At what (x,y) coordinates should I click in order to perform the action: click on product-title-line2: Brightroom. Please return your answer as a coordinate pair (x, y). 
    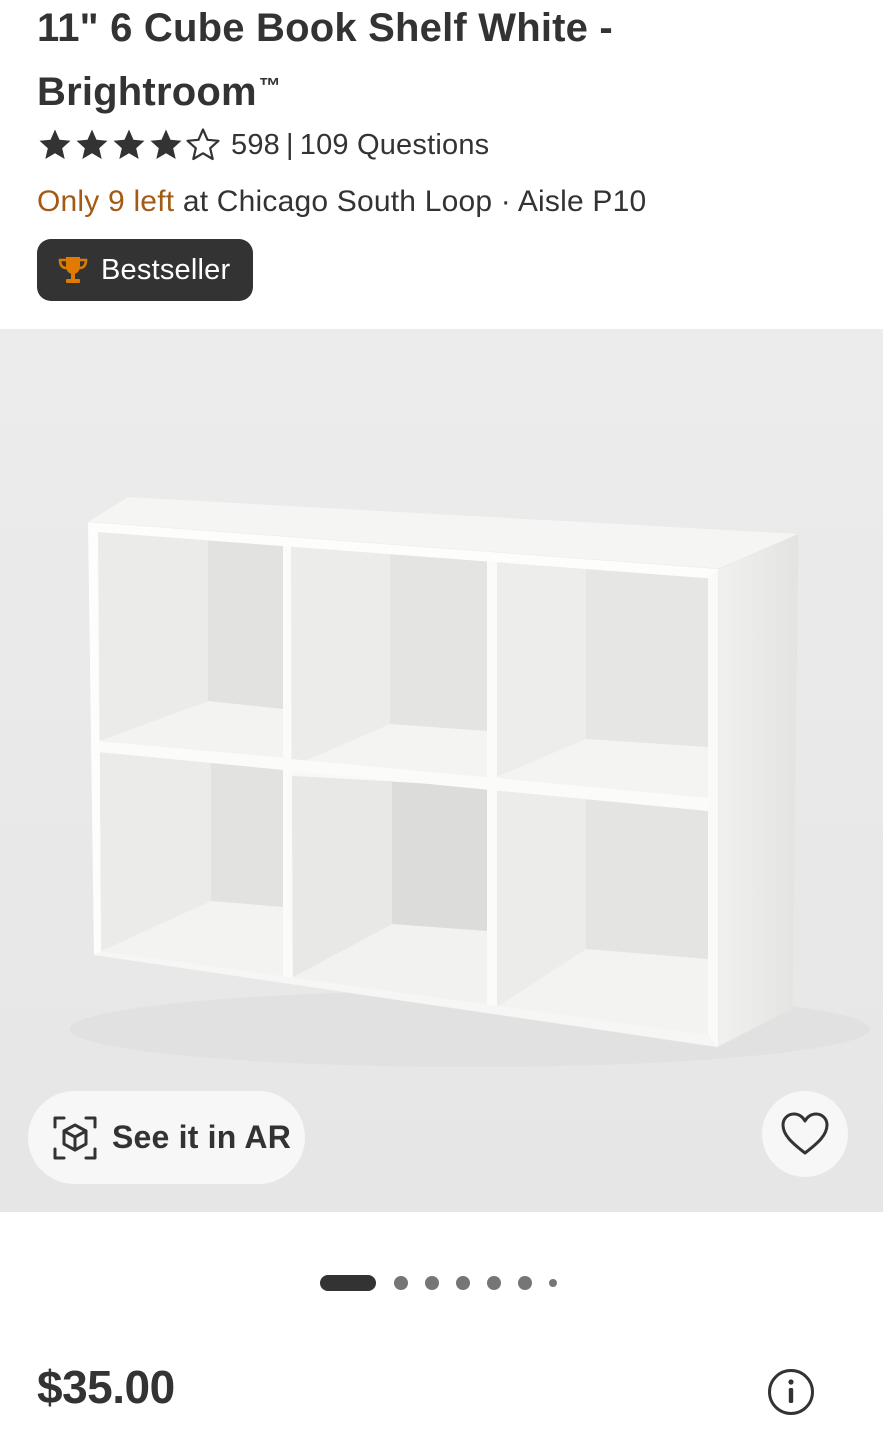
    Looking at the image, I should click on (147, 92).